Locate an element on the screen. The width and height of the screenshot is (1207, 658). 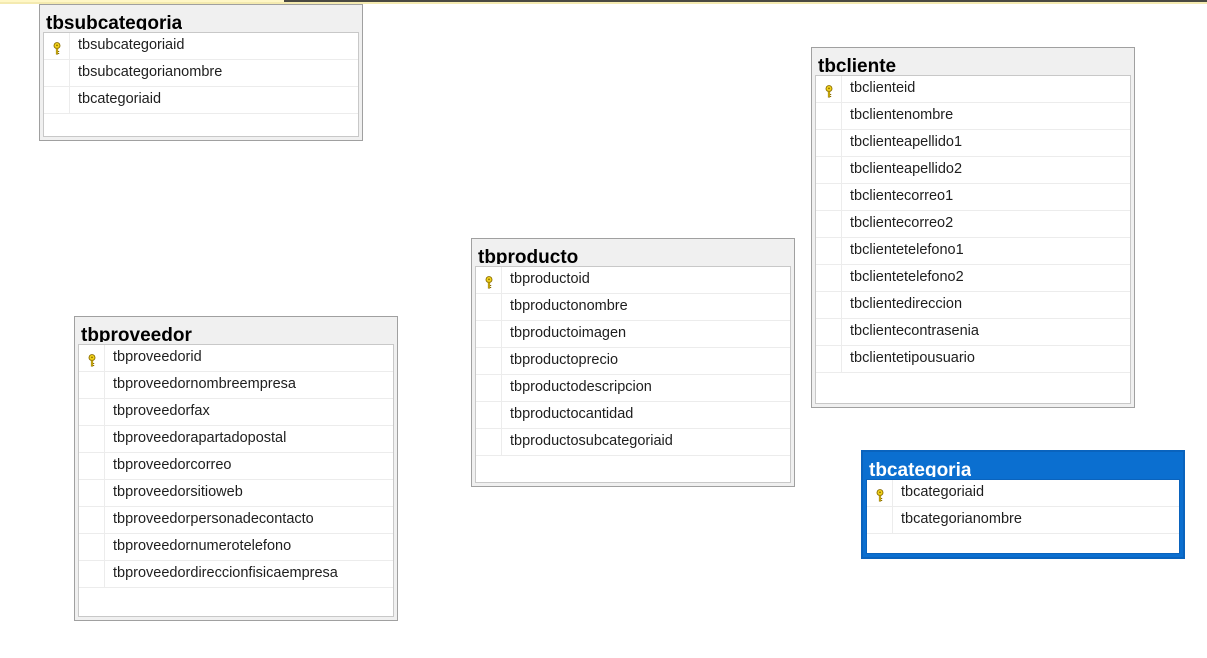
column-row: tbsubcategoriaid is located at coordinates (201, 46).